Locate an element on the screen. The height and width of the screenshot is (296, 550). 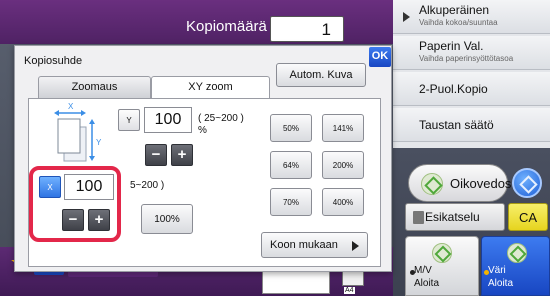
background-adjust-button: Taustan säätö is located at coordinates (471, 125).